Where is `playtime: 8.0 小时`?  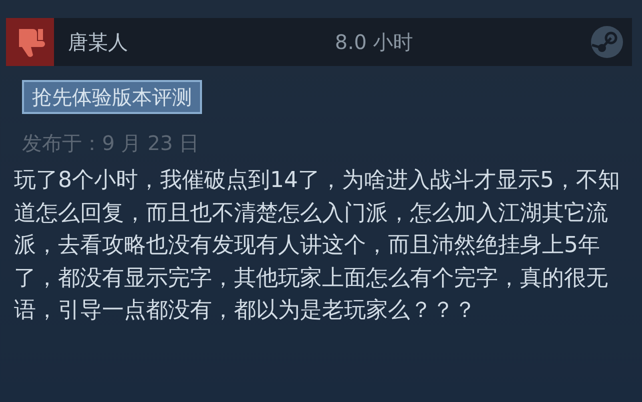 playtime: 8.0 小时 is located at coordinates (374, 42).